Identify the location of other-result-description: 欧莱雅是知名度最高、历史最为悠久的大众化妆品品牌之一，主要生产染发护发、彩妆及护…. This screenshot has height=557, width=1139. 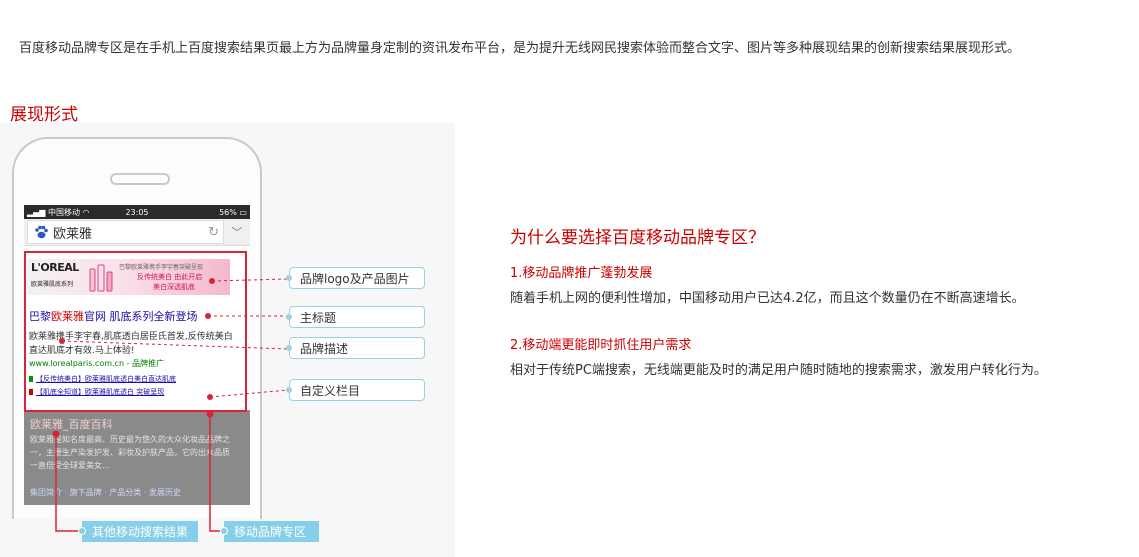
(130, 452).